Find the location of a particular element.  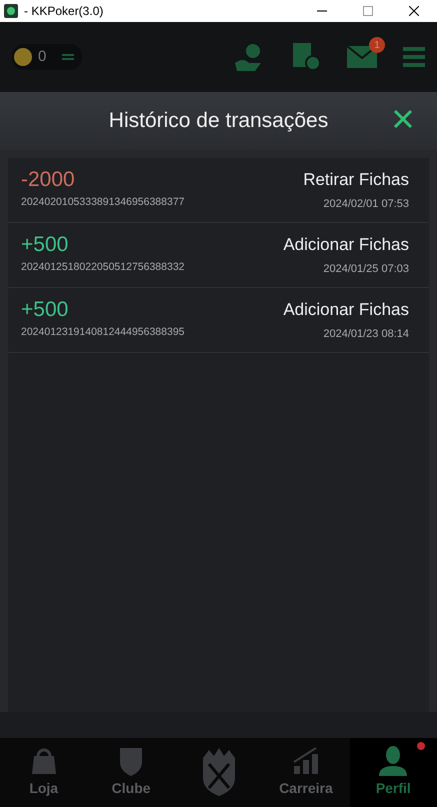

nav-tab: Loja is located at coordinates (44, 772).